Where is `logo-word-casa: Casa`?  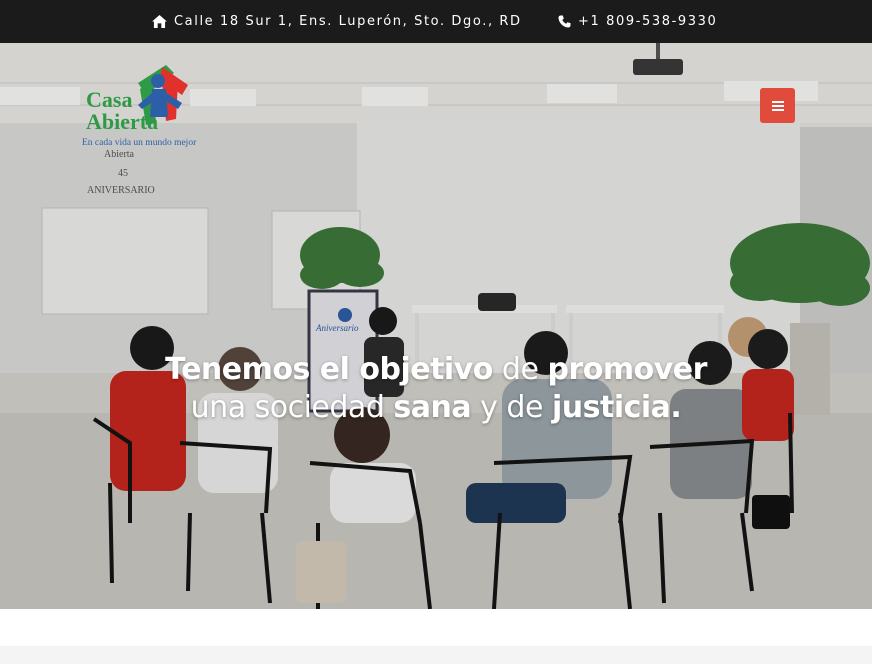 logo-word-casa: Casa is located at coordinates (109, 99).